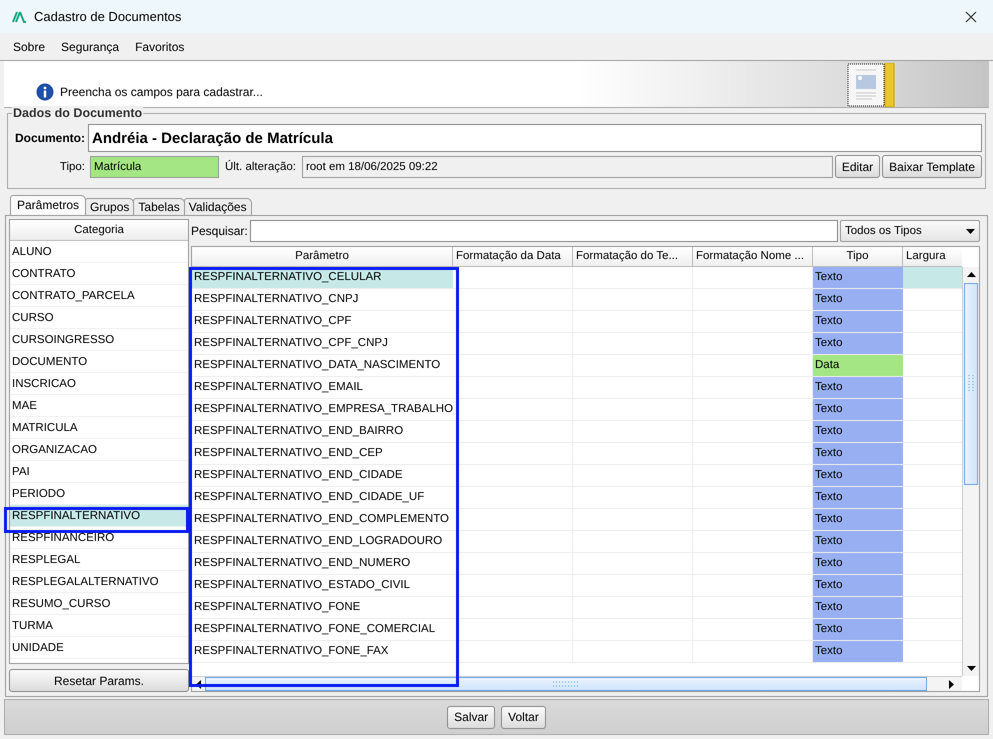 This screenshot has height=739, width=993. Describe the element at coordinates (272, 321) in the screenshot. I see `table-cell-text: RESPFINALTERNATIVO_CPF` at that location.